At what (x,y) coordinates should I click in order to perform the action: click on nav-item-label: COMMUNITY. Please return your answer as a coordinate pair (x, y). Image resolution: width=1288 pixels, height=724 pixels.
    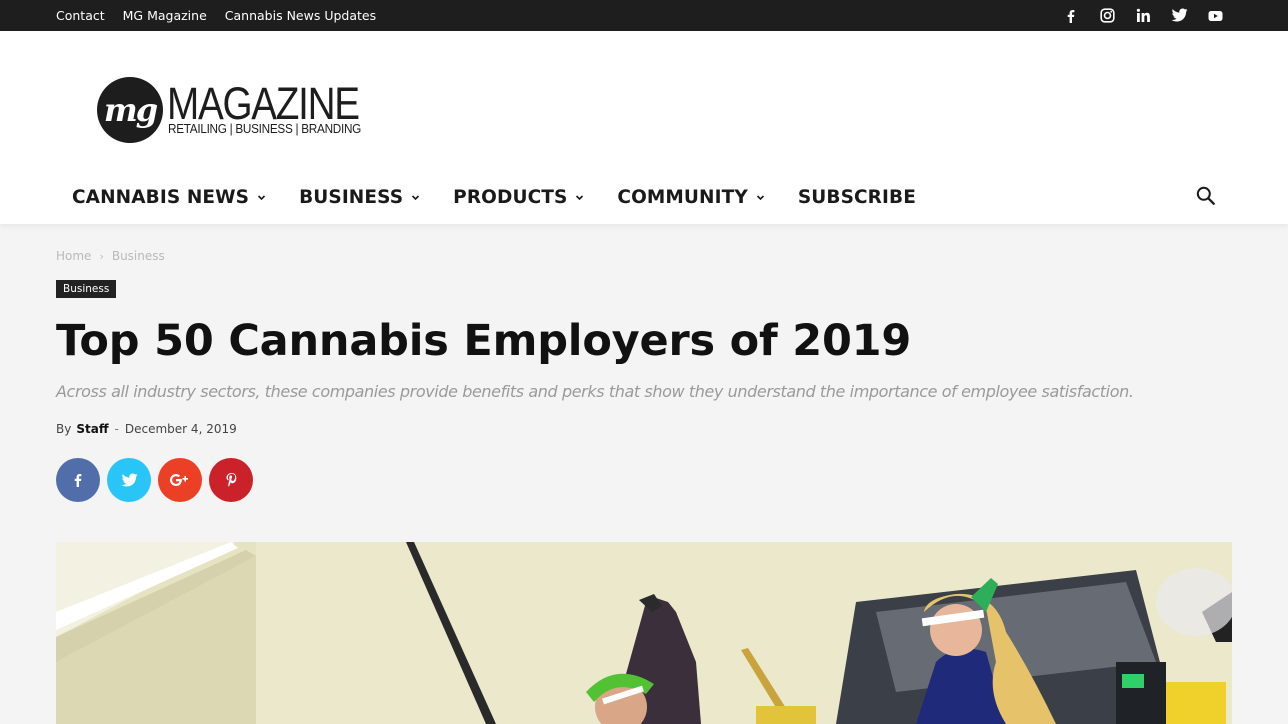
    Looking at the image, I should click on (682, 197).